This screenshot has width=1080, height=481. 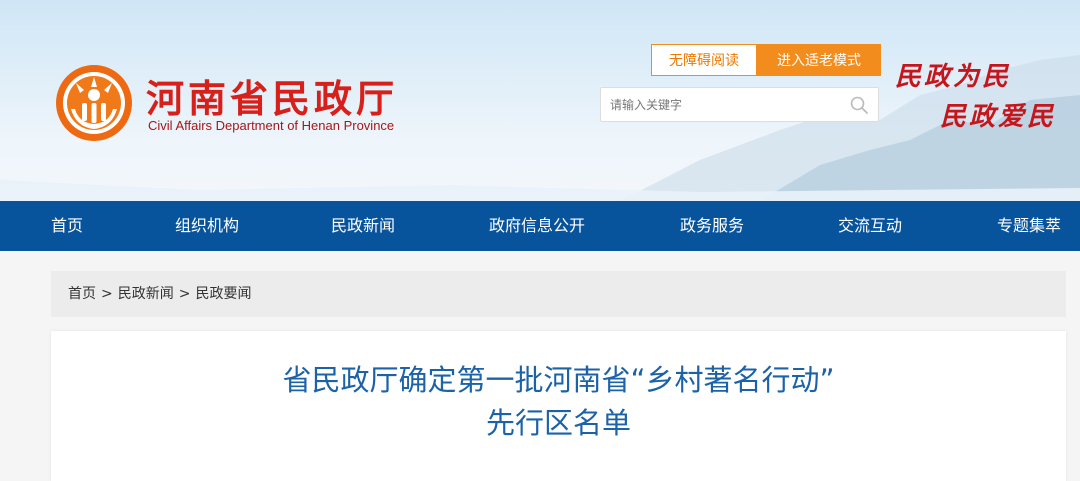 I want to click on elder-mode-button: 进入适老模式, so click(x=819, y=60).